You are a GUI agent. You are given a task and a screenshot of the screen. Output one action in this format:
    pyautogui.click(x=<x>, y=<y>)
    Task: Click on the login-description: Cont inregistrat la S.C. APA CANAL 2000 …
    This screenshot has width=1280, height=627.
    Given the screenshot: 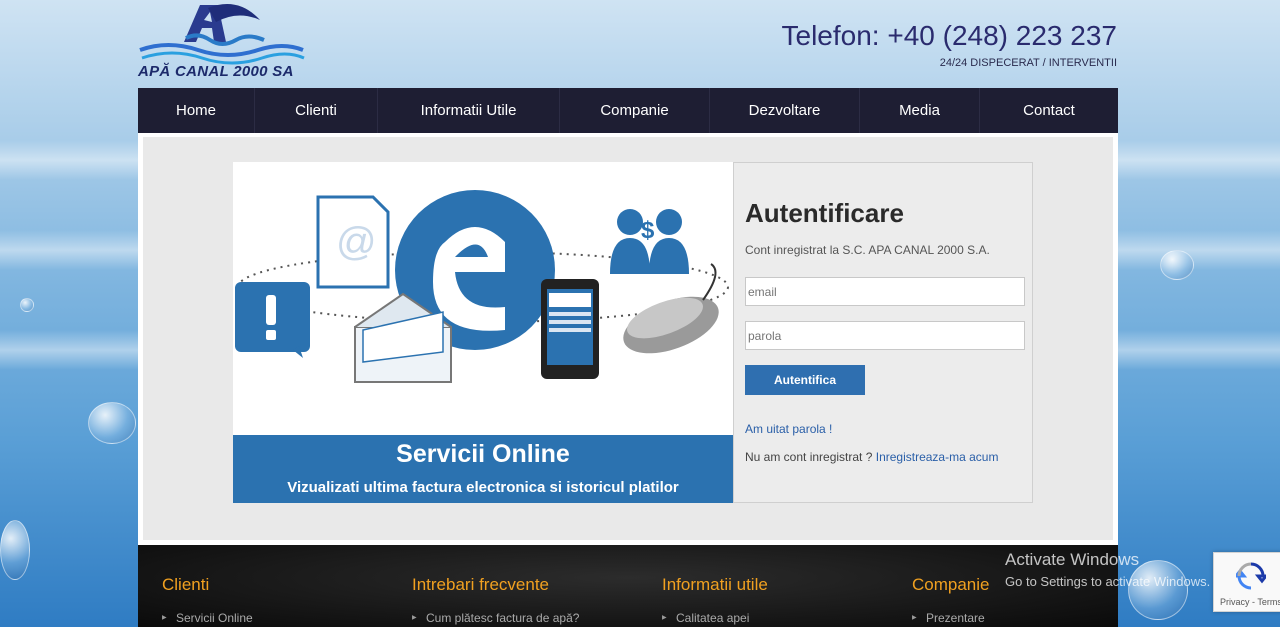 What is the action you would take?
    pyautogui.click(x=867, y=250)
    